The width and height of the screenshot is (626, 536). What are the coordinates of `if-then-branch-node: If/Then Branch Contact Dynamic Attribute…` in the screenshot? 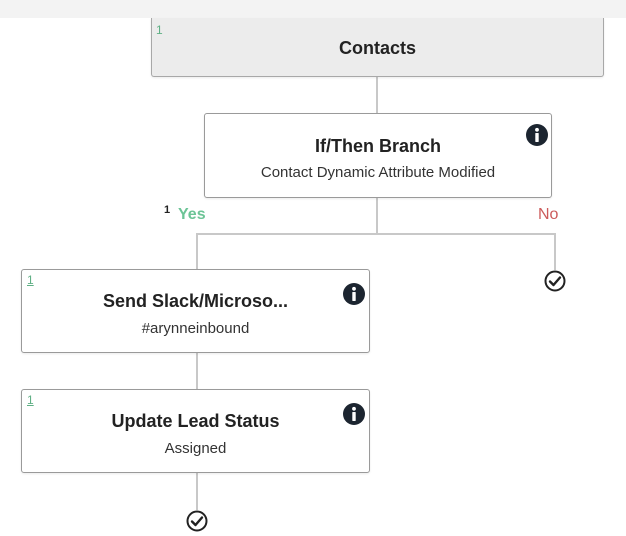 It's located at (378, 155).